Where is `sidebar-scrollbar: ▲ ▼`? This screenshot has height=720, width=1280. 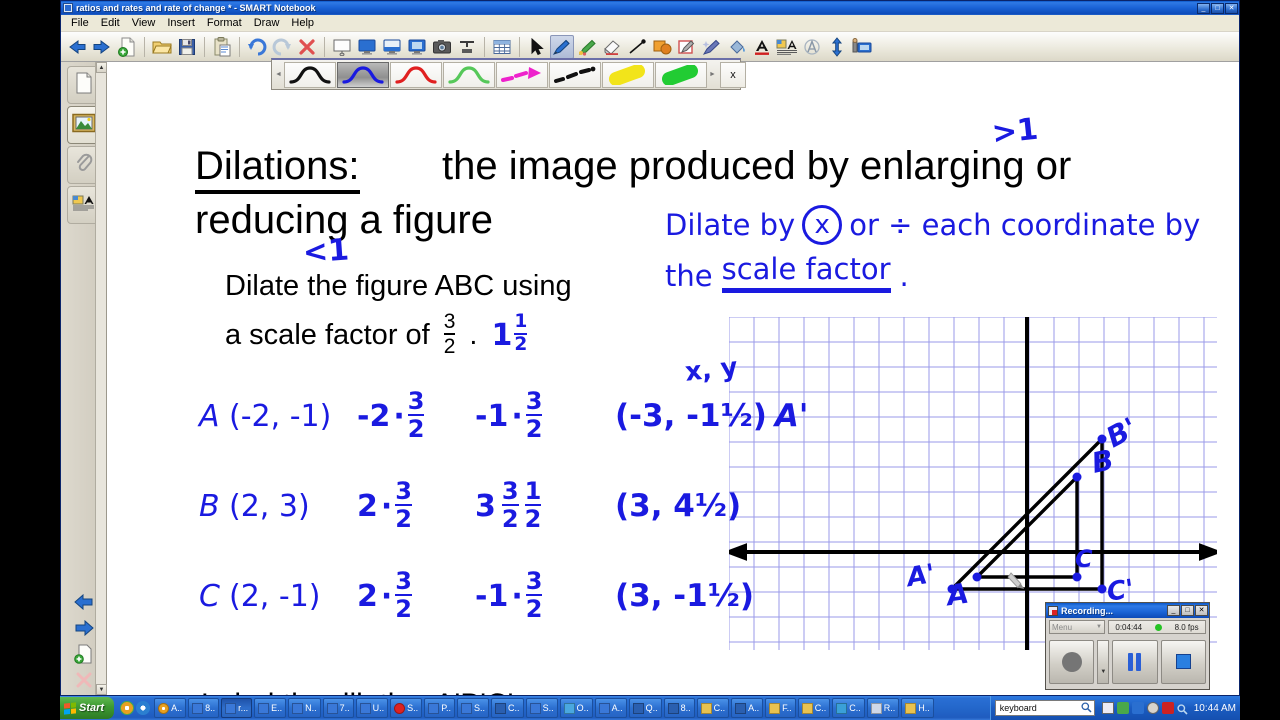
sidebar-scrollbar: ▲ ▼ is located at coordinates (101, 378).